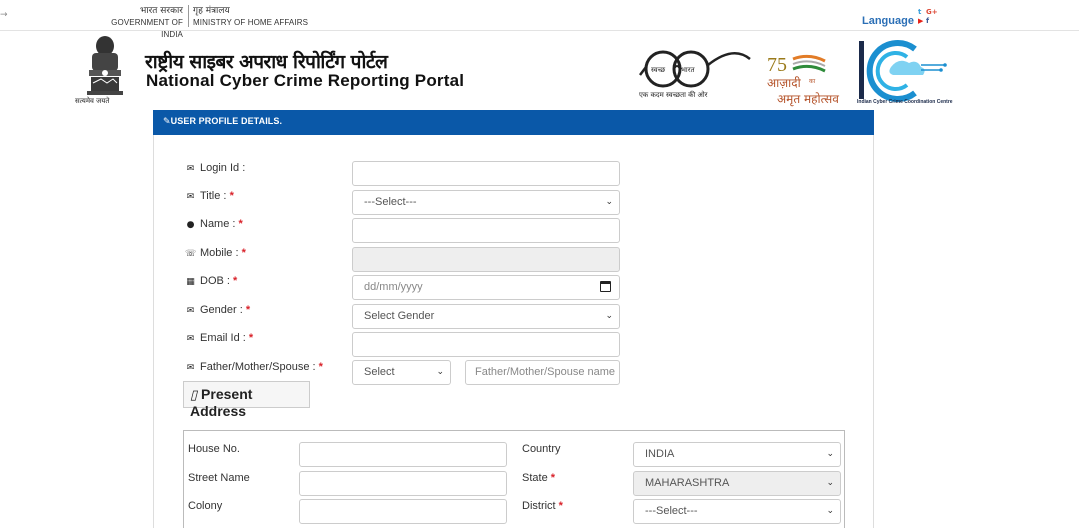  What do you see at coordinates (486, 202) in the screenshot?
I see `title-select: ---Select--- ⌄` at bounding box center [486, 202].